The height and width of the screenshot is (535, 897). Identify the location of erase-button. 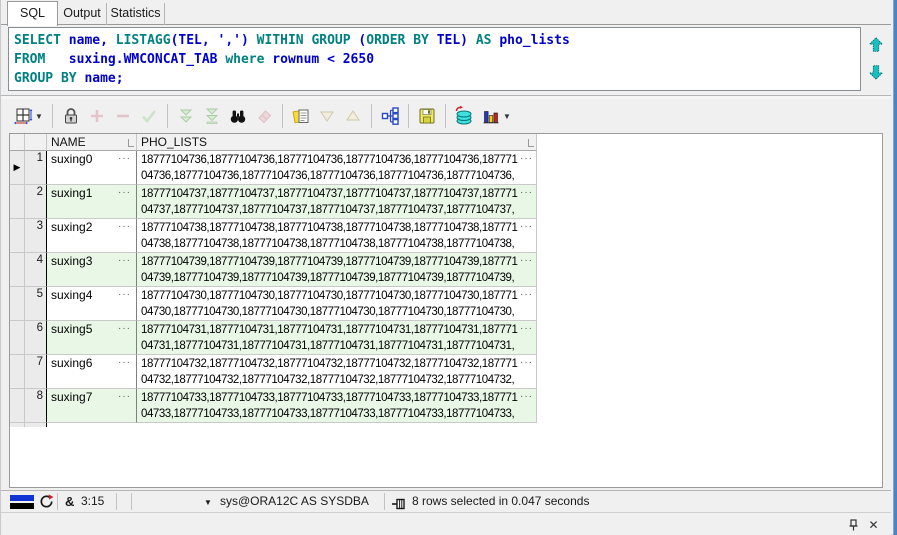
(264, 116).